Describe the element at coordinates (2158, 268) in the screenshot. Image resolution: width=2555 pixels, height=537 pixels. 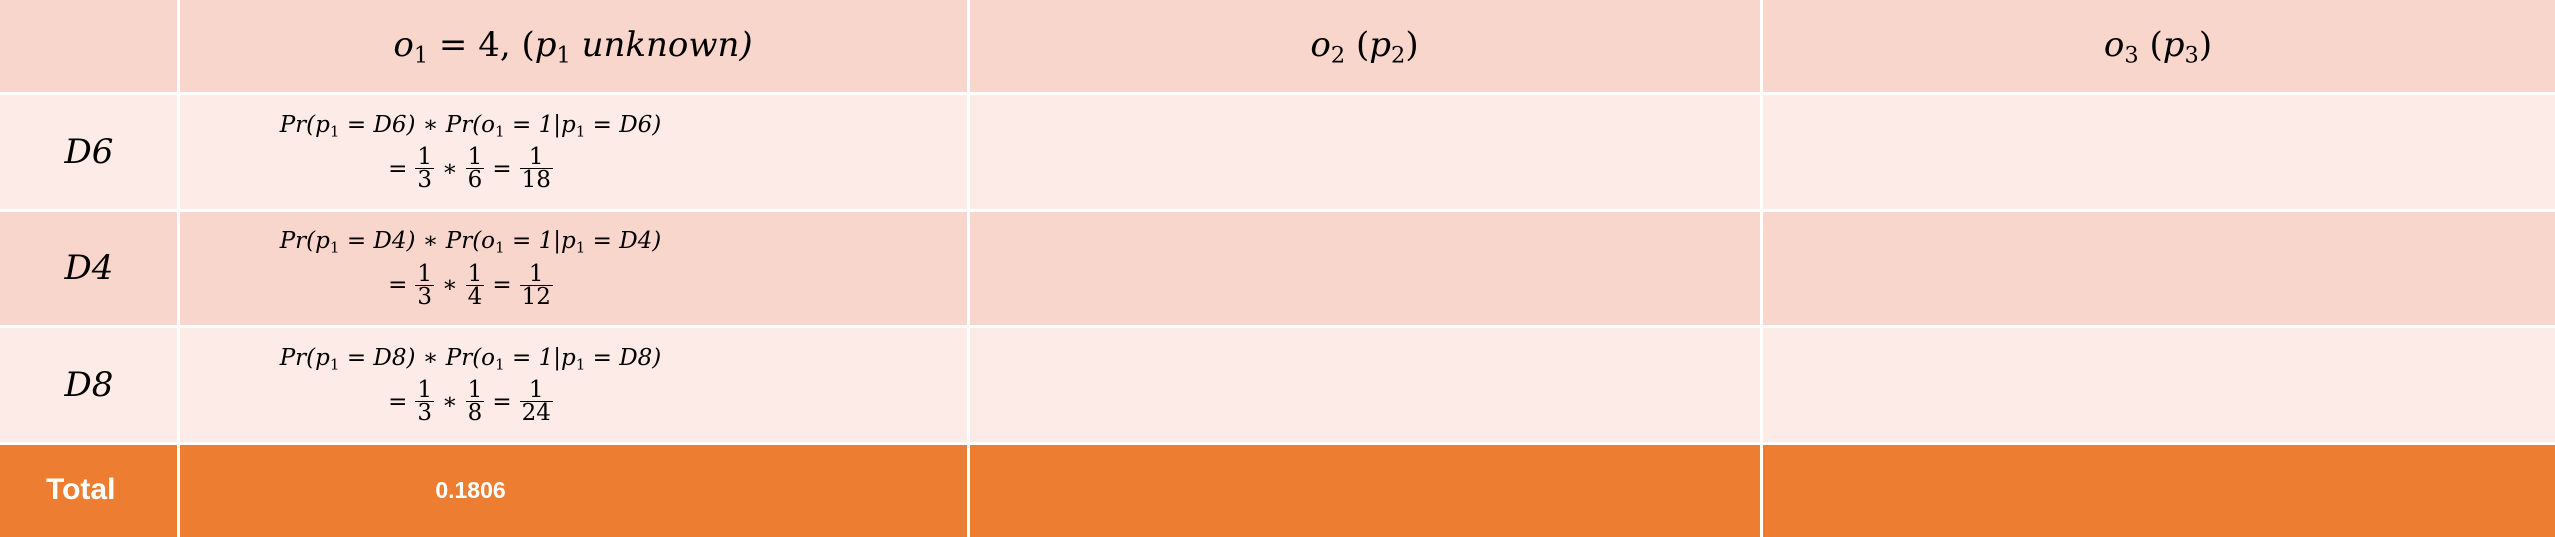
I see `cell-d4-o3` at that location.